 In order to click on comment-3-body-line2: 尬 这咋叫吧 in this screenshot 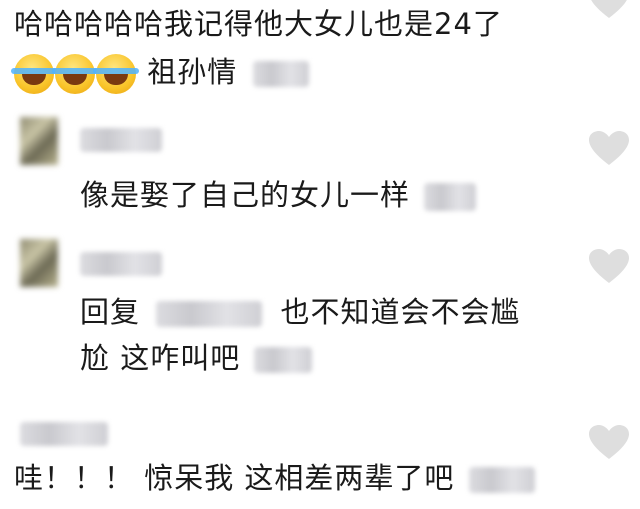, I will do `click(160, 358)`.